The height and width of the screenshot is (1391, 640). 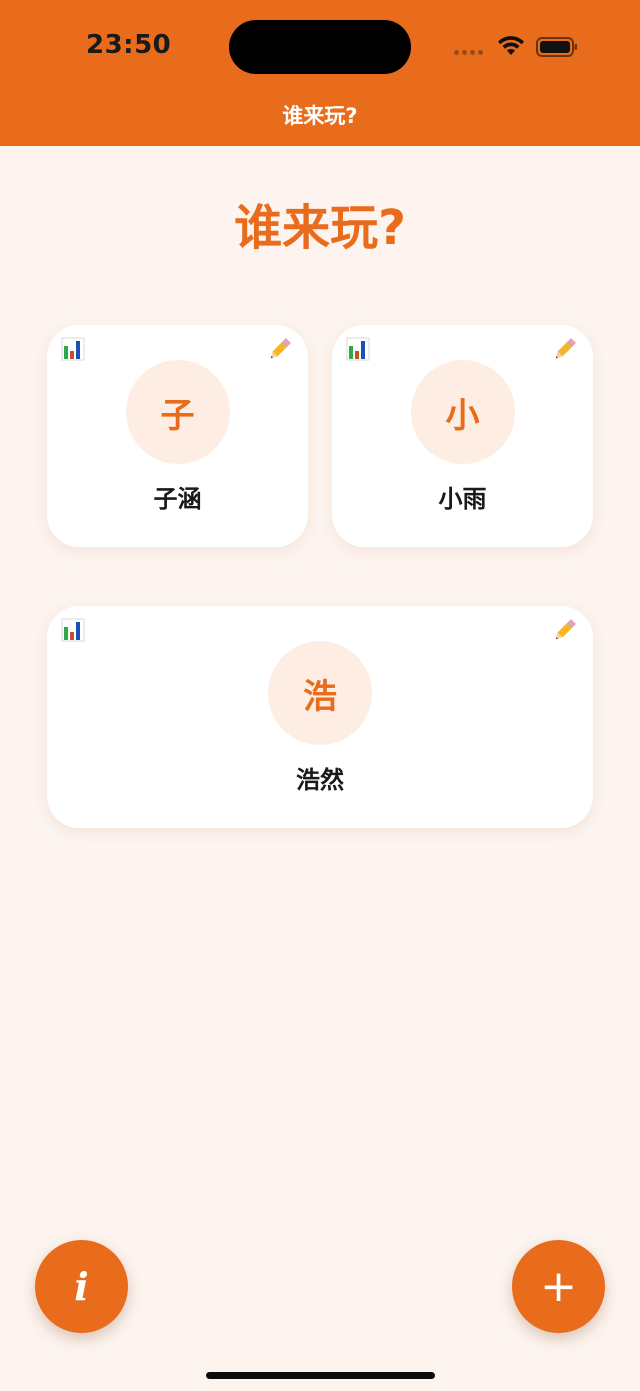 What do you see at coordinates (462, 499) in the screenshot?
I see `player-name: 小雨` at bounding box center [462, 499].